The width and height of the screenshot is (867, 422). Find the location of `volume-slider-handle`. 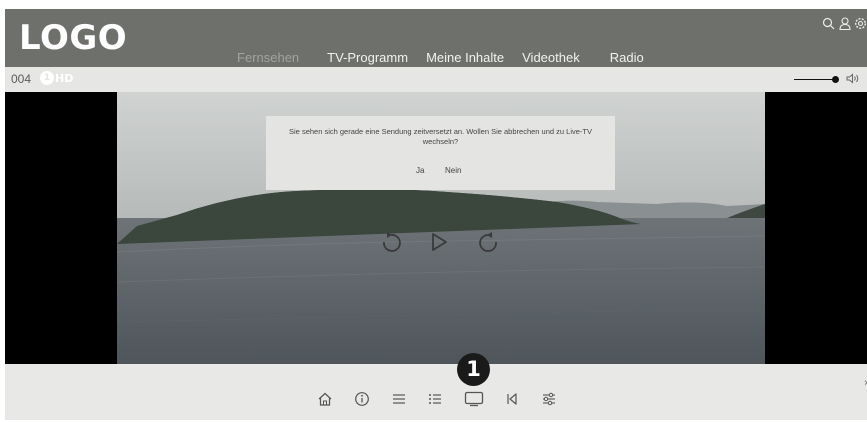

volume-slider-handle is located at coordinates (835, 79).